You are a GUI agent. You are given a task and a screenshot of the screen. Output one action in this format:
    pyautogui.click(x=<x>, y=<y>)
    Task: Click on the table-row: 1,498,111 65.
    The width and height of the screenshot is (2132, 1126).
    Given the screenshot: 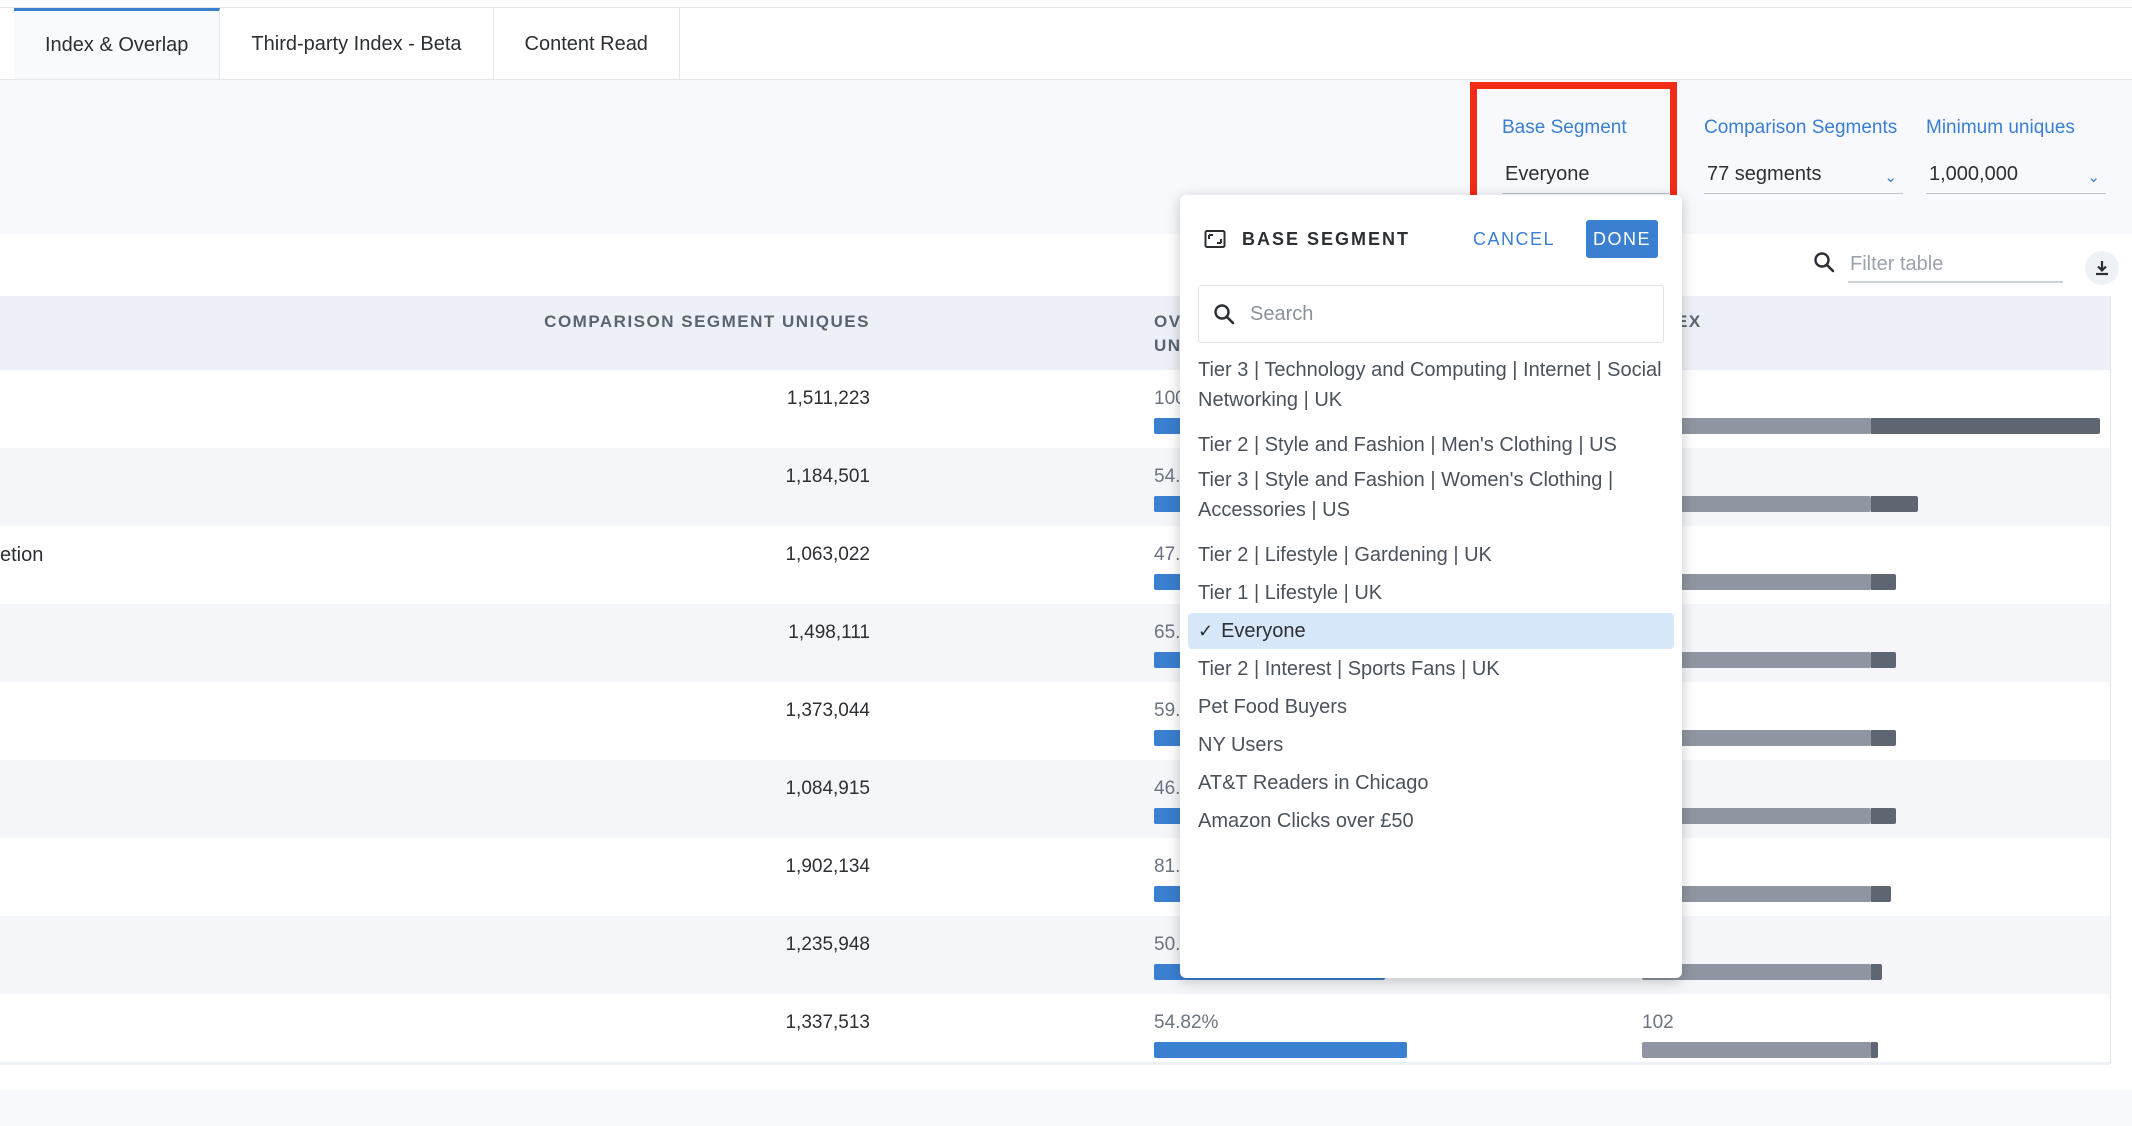 What is the action you would take?
    pyautogui.click(x=1055, y=643)
    